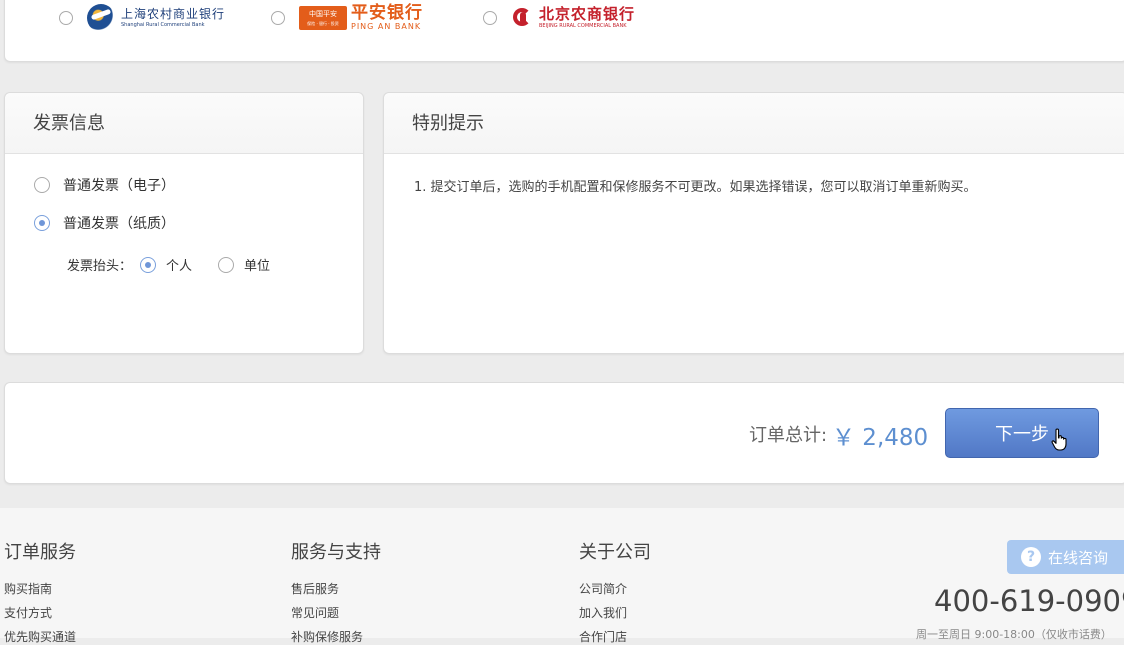 This screenshot has width=1124, height=645. I want to click on hotline-number: 400-619-0909, so click(1029, 601).